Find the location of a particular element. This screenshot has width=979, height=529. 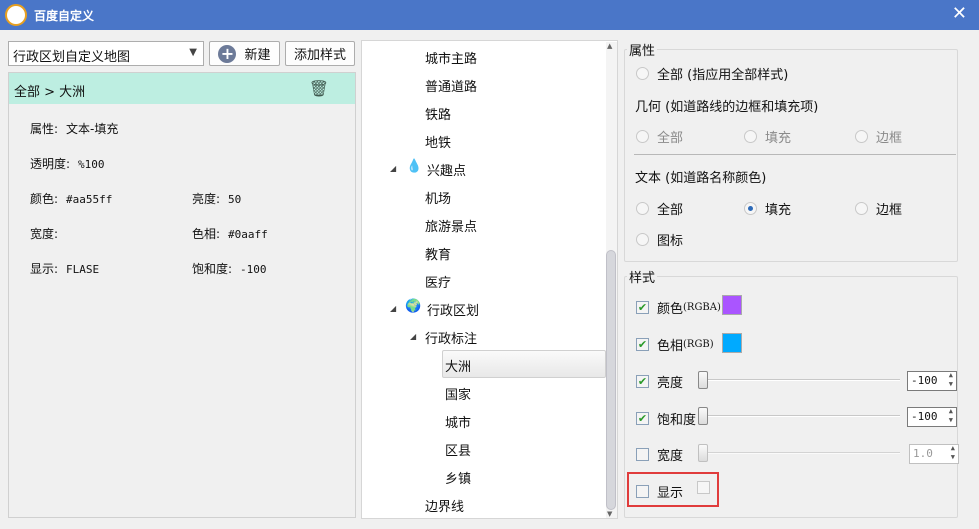

width-spinbox: 1.0 ▲ ▼ is located at coordinates (934, 454).